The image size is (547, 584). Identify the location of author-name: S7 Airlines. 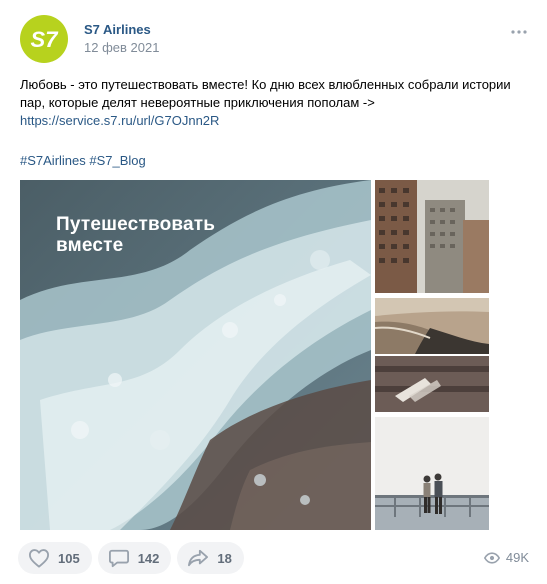
(117, 29).